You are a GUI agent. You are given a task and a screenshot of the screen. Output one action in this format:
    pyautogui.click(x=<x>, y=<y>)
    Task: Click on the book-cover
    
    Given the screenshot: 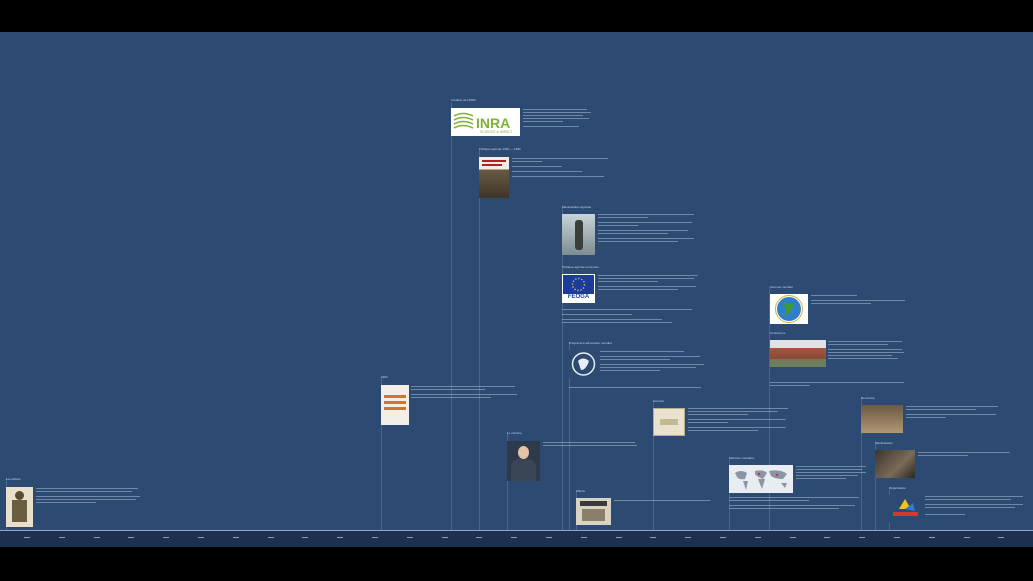 What is the action you would take?
    pyautogui.click(x=395, y=405)
    